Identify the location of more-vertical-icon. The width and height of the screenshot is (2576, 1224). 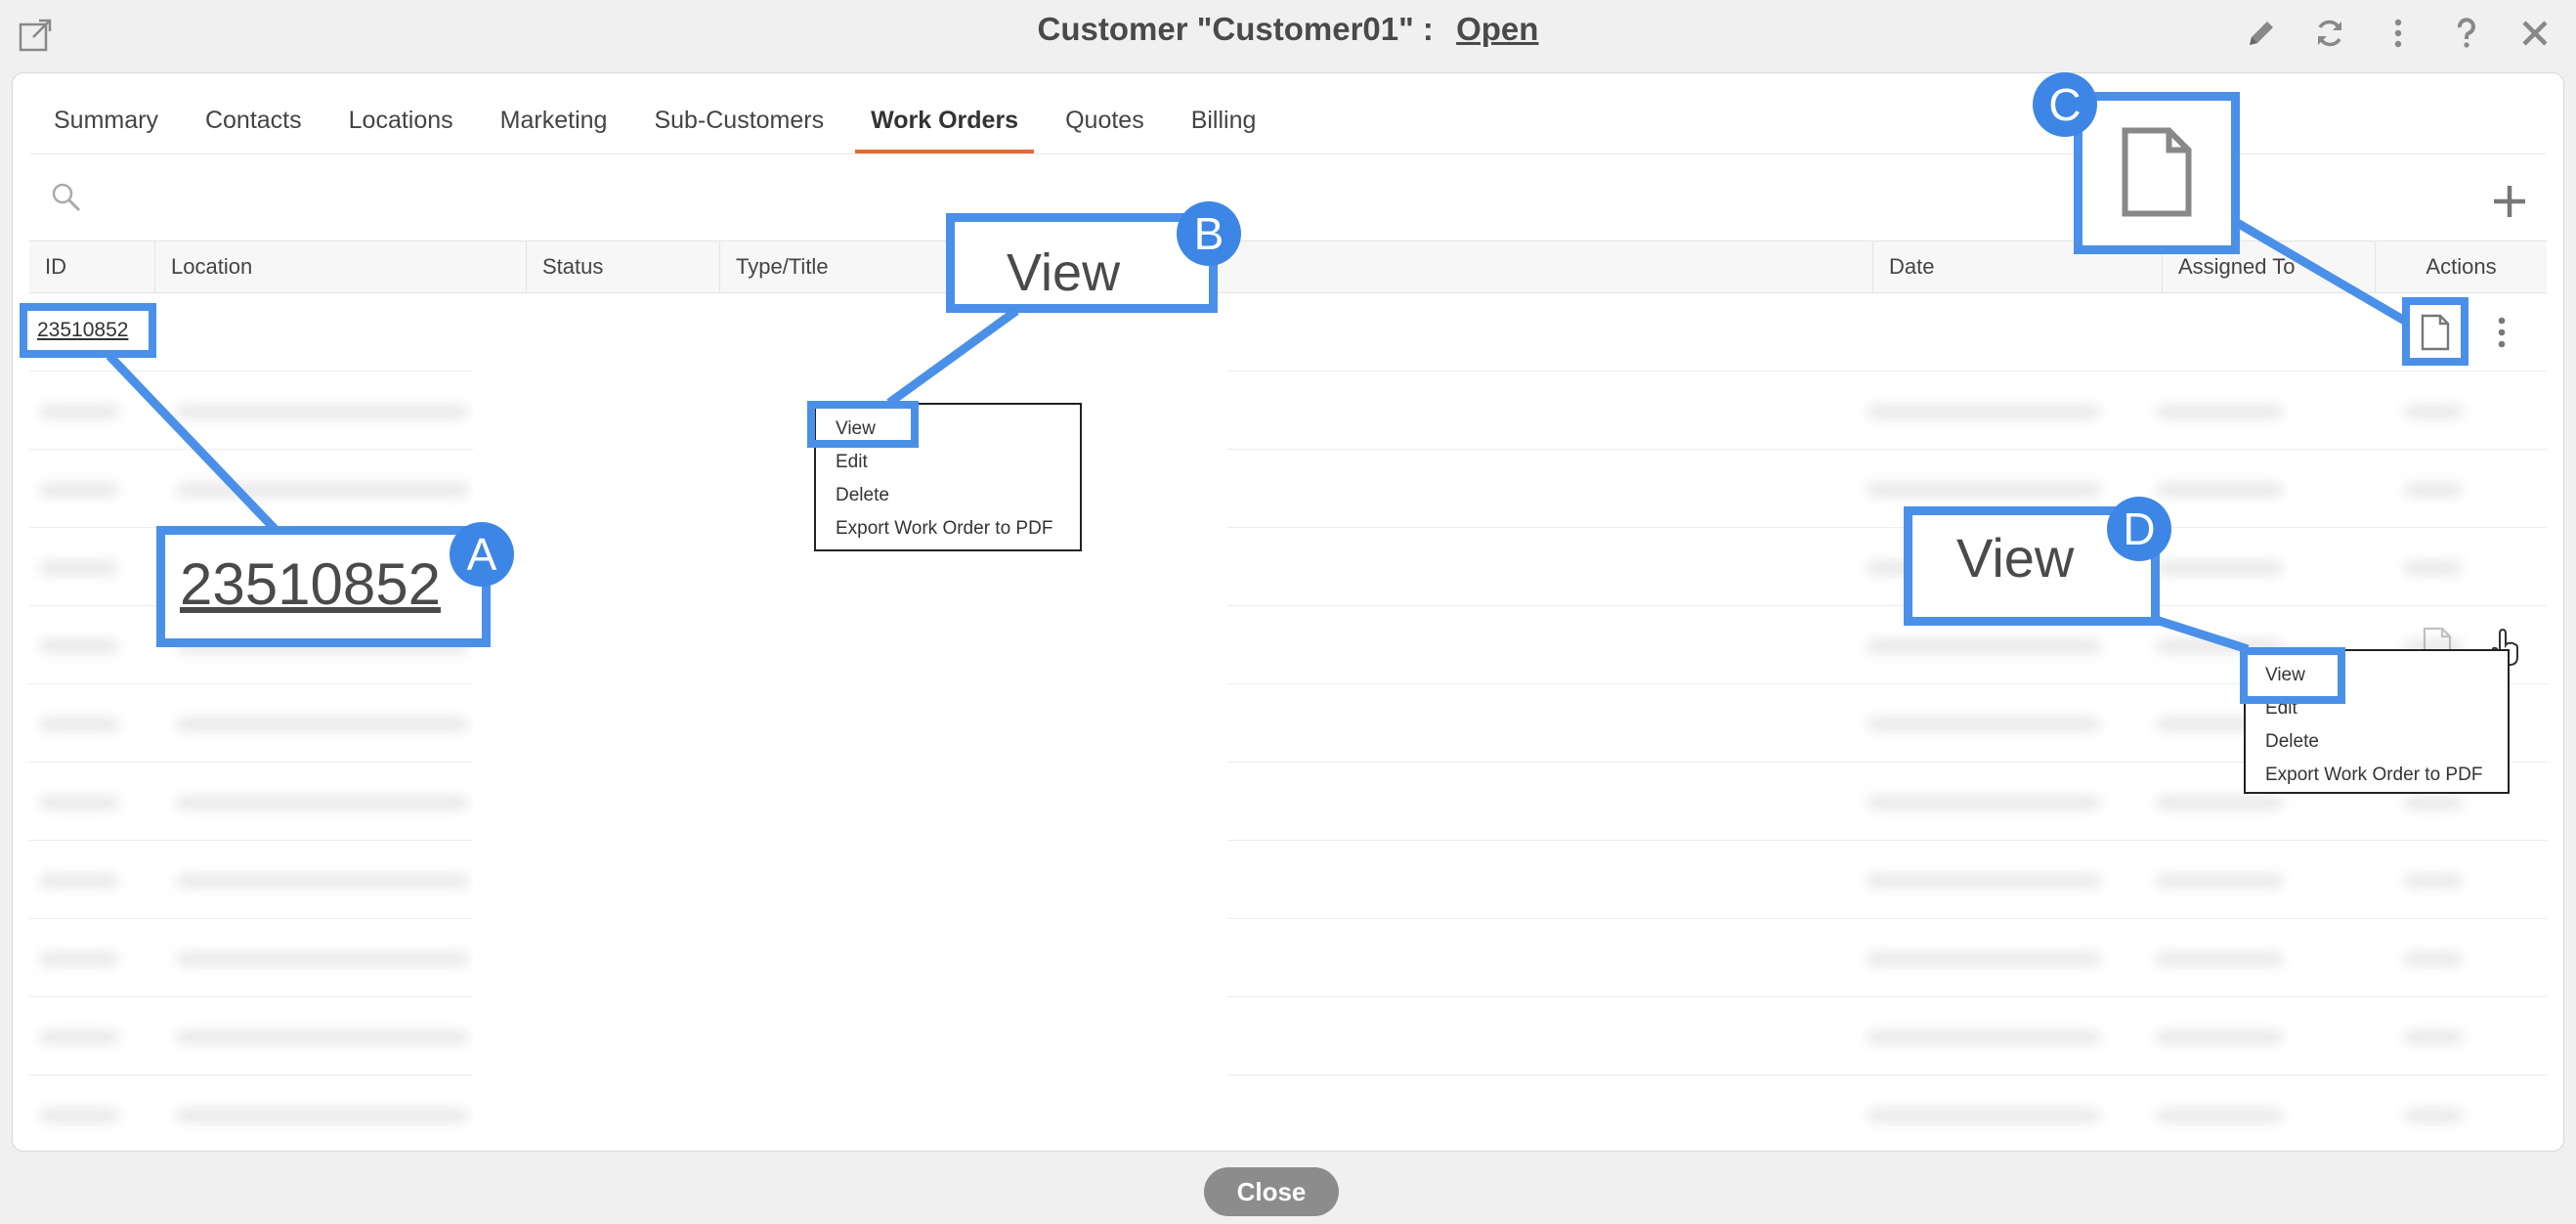
(2399, 33).